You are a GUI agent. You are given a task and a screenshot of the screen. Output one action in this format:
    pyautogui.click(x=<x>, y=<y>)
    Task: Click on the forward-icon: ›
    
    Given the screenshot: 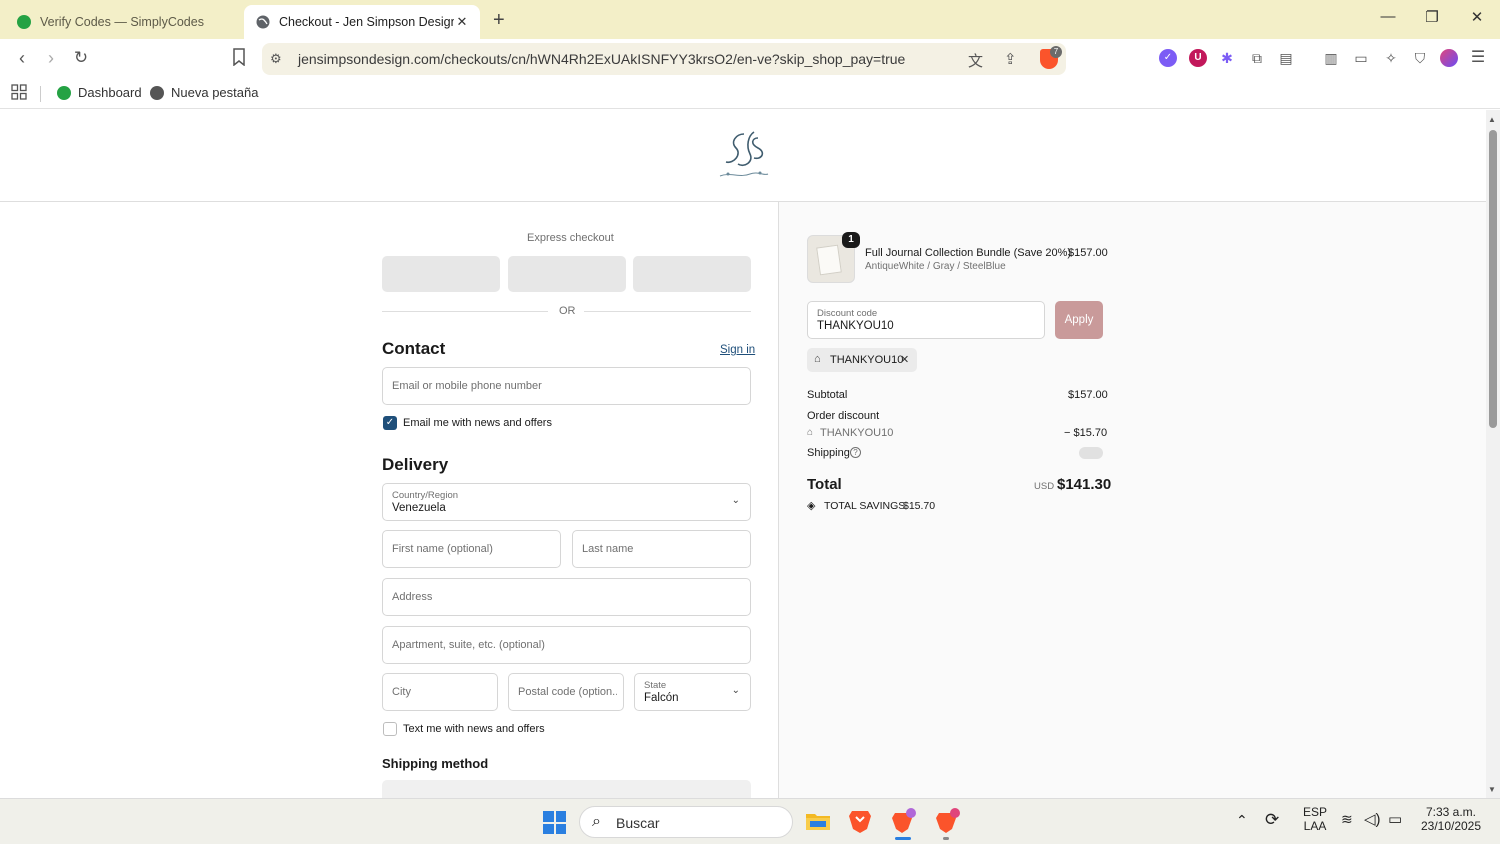 What is the action you would take?
    pyautogui.click(x=51, y=58)
    